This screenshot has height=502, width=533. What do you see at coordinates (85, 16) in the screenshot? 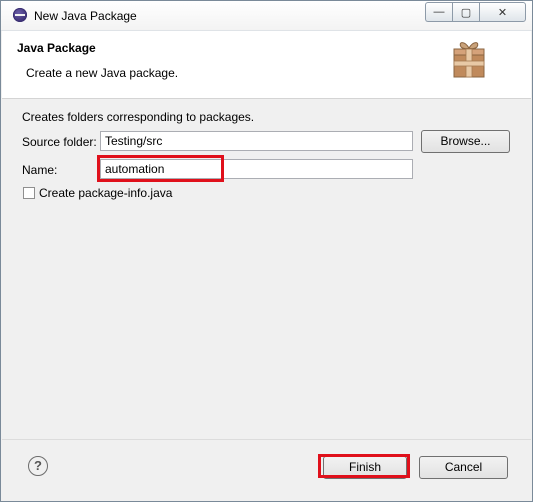
I see `window-title: New Java Package` at bounding box center [85, 16].